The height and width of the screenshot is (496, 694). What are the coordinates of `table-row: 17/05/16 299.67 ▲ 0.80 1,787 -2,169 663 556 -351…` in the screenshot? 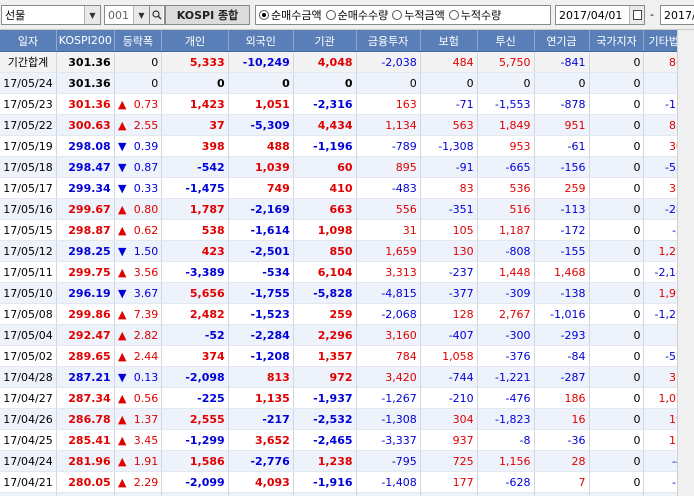 It's located at (347, 209).